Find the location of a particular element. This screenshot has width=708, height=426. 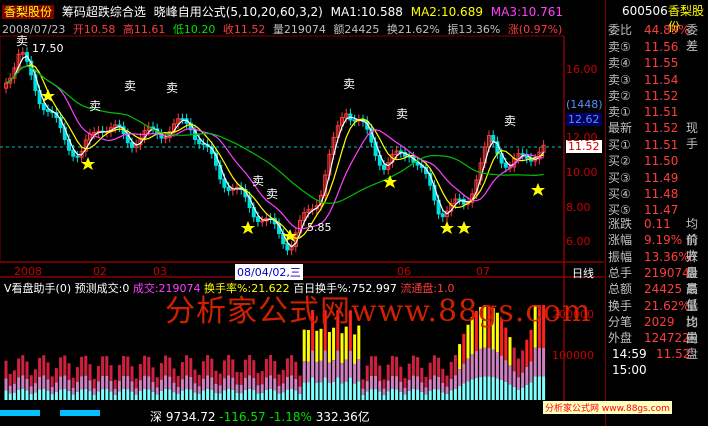

sell-row: 卖① 11.51 is located at coordinates (658, 112).